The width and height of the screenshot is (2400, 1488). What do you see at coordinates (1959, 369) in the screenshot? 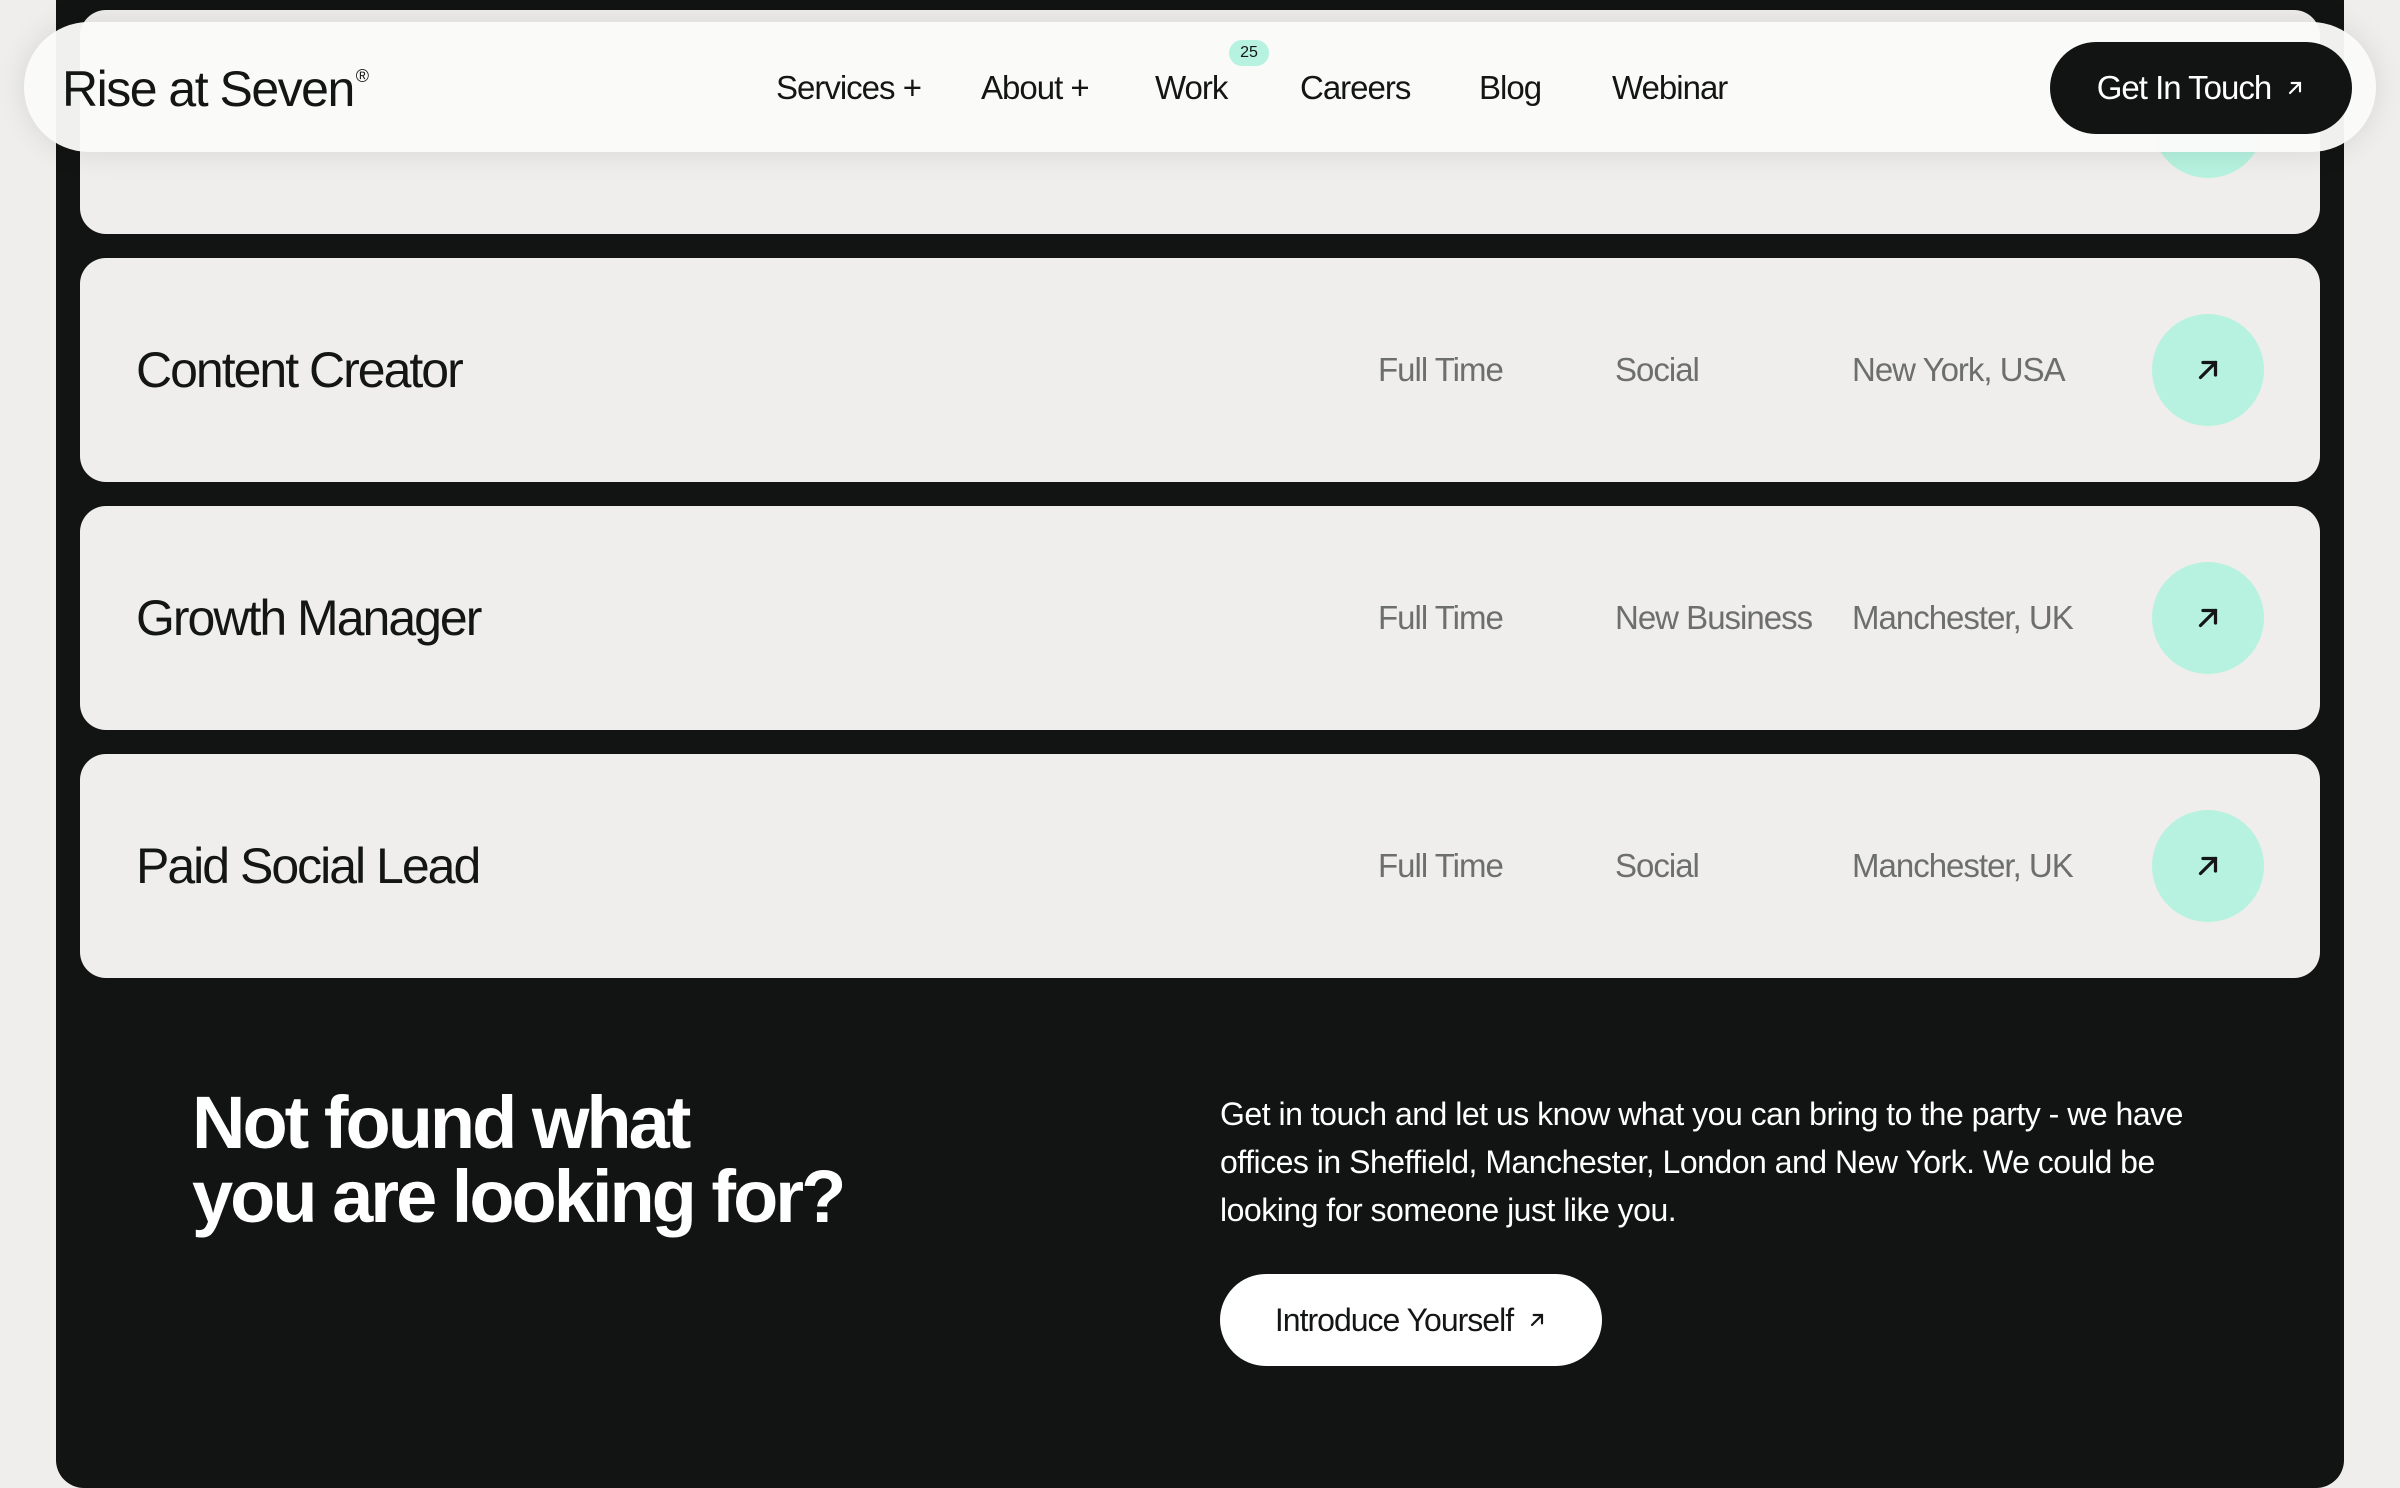
I see `job-location: New York, USA` at bounding box center [1959, 369].